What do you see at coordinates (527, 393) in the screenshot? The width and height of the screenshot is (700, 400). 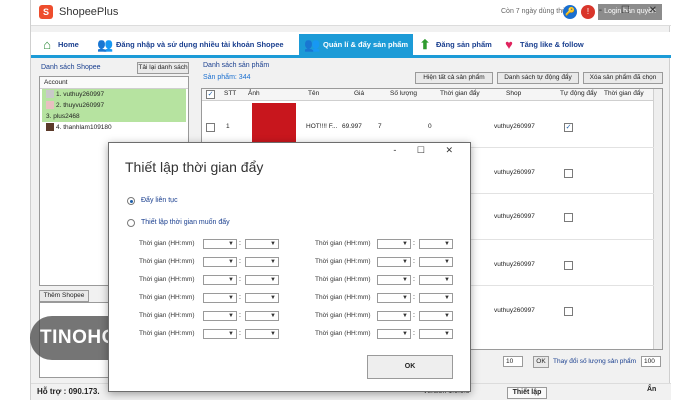 I see `settings-tab: Thiết lập` at bounding box center [527, 393].